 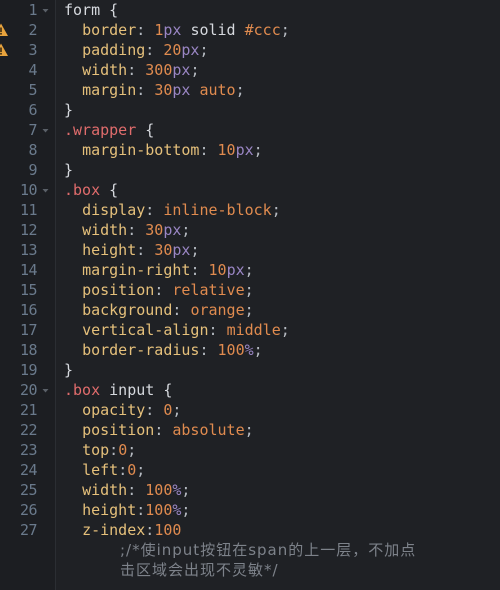 What do you see at coordinates (268, 550) in the screenshot?
I see `comment-text: ;/*使input按钮在span的上一层，不加点` at bounding box center [268, 550].